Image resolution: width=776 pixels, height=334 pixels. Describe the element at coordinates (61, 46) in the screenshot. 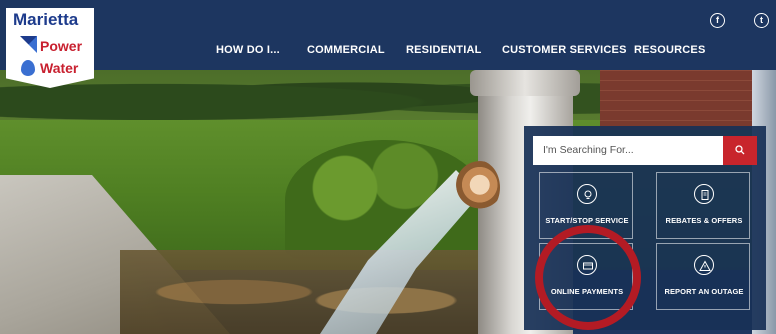

I see `logo-text-power: Power` at that location.